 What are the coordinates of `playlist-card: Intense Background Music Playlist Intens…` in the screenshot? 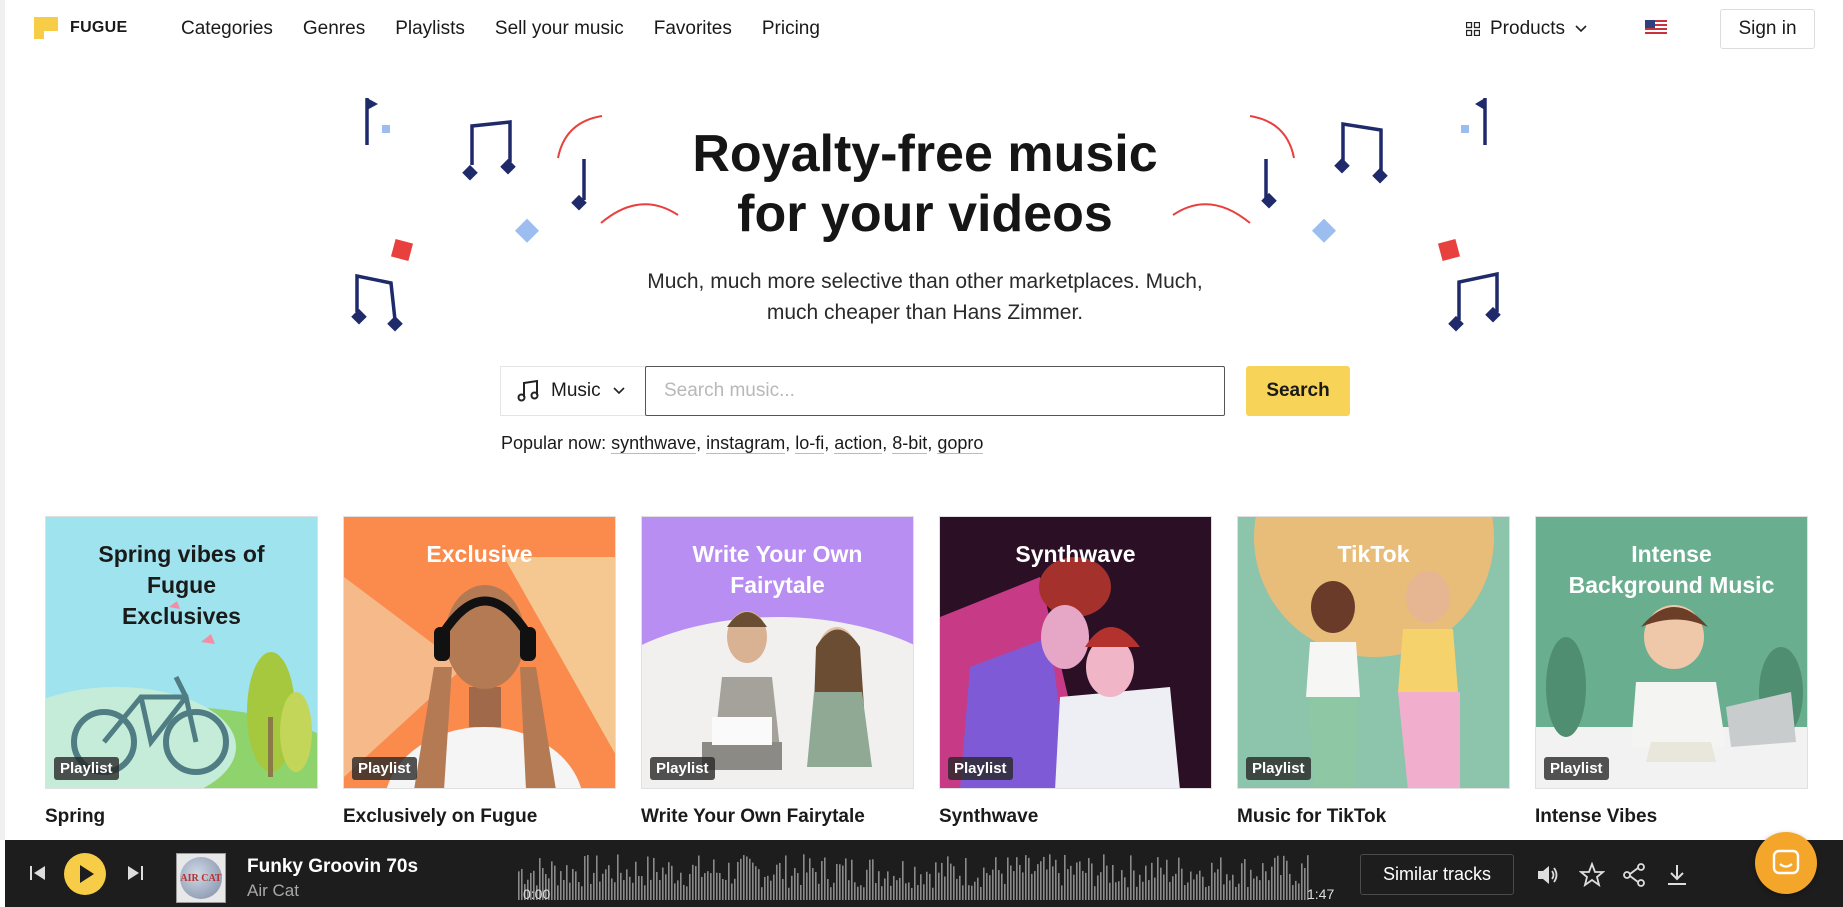 It's located at (1671, 672).